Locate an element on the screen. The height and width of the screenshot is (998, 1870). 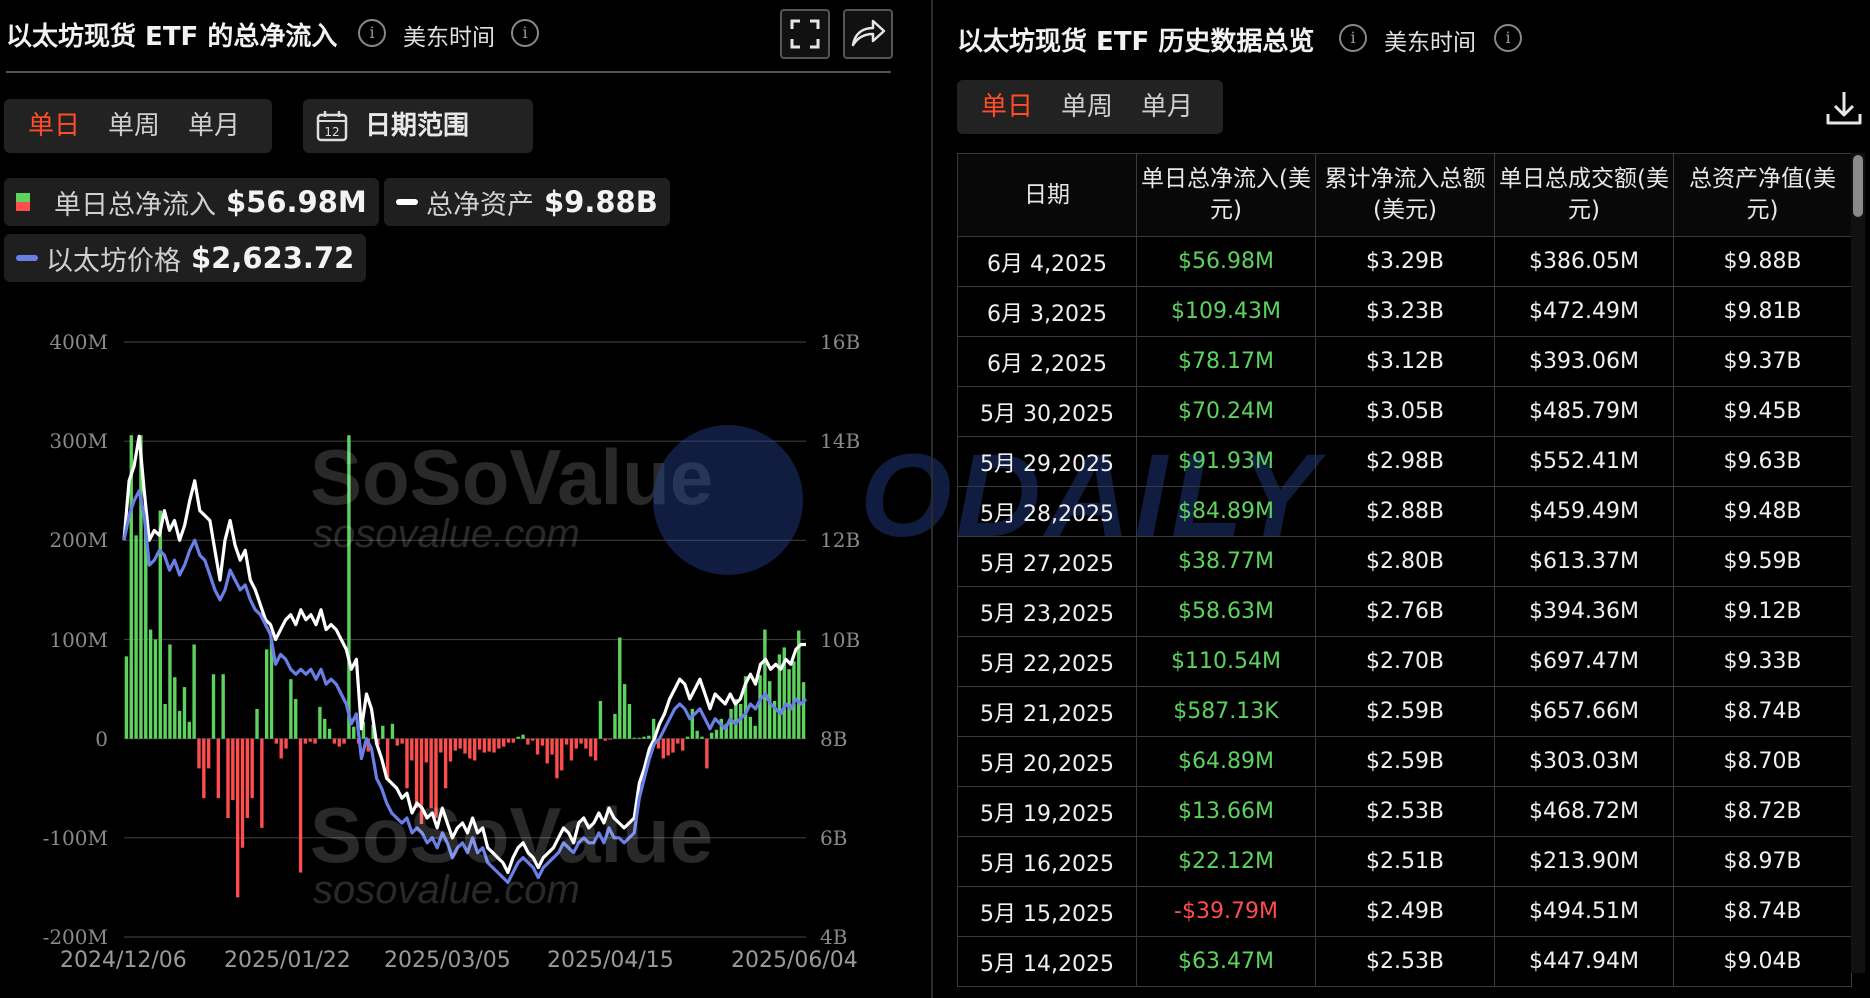
legend-assets: 总净资产 $9.88B is located at coordinates (527, 202).